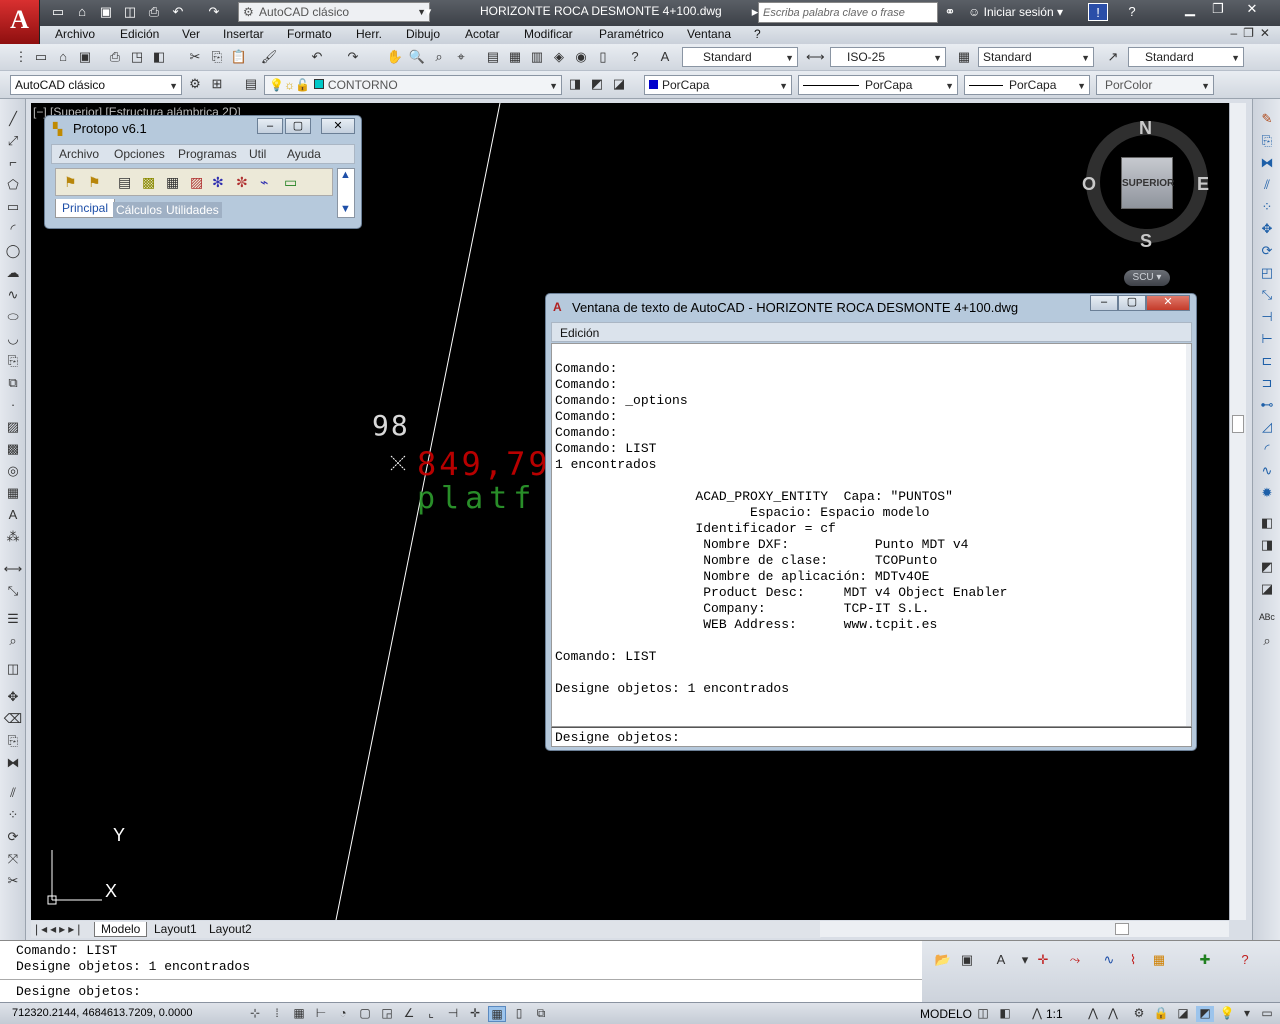  I want to click on text-window-close-button: ✕, so click(1168, 303).